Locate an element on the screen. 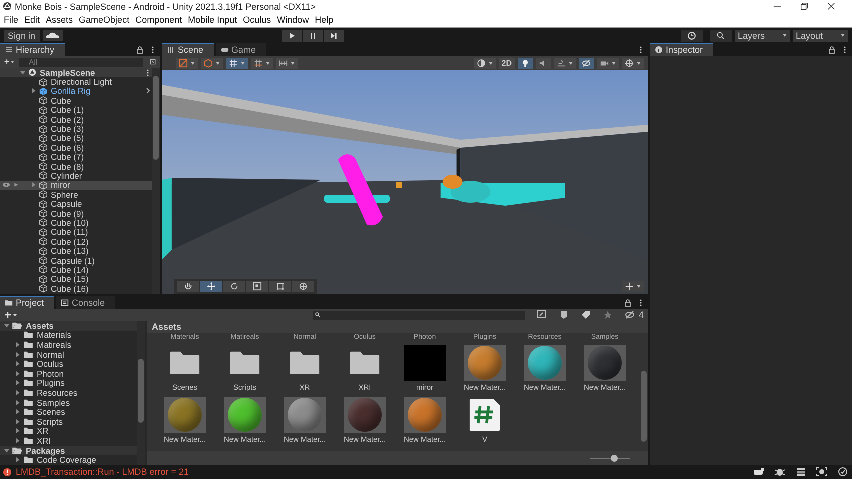 The width and height of the screenshot is (852, 479). bug-icon is located at coordinates (780, 472).